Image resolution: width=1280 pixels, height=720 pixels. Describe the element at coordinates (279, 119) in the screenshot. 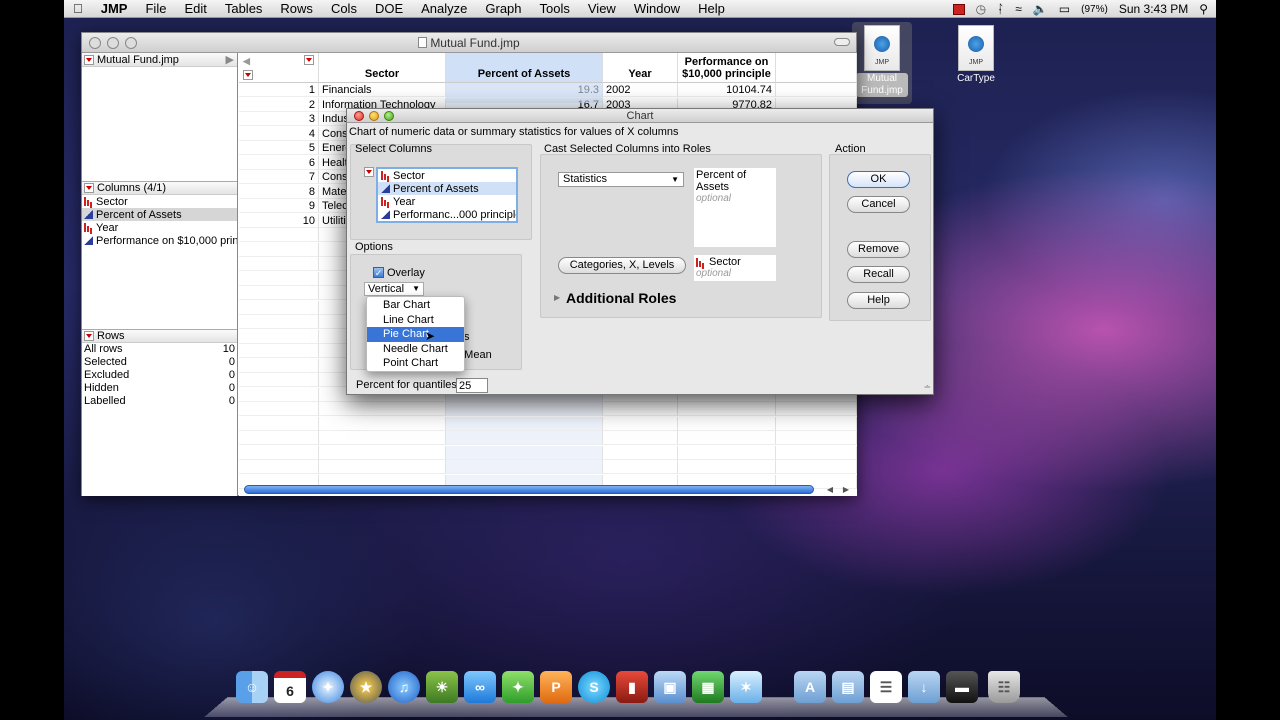

I see `cell-n: 3` at that location.